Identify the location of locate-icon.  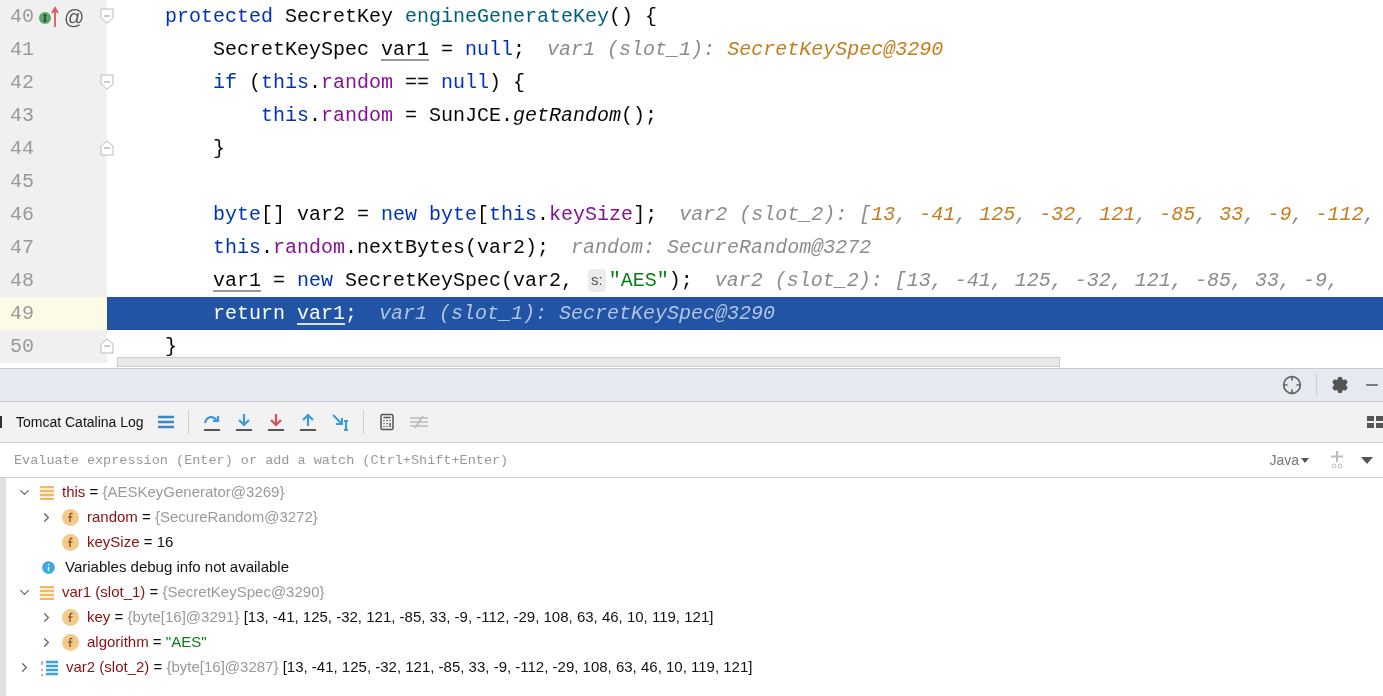
(1292, 385).